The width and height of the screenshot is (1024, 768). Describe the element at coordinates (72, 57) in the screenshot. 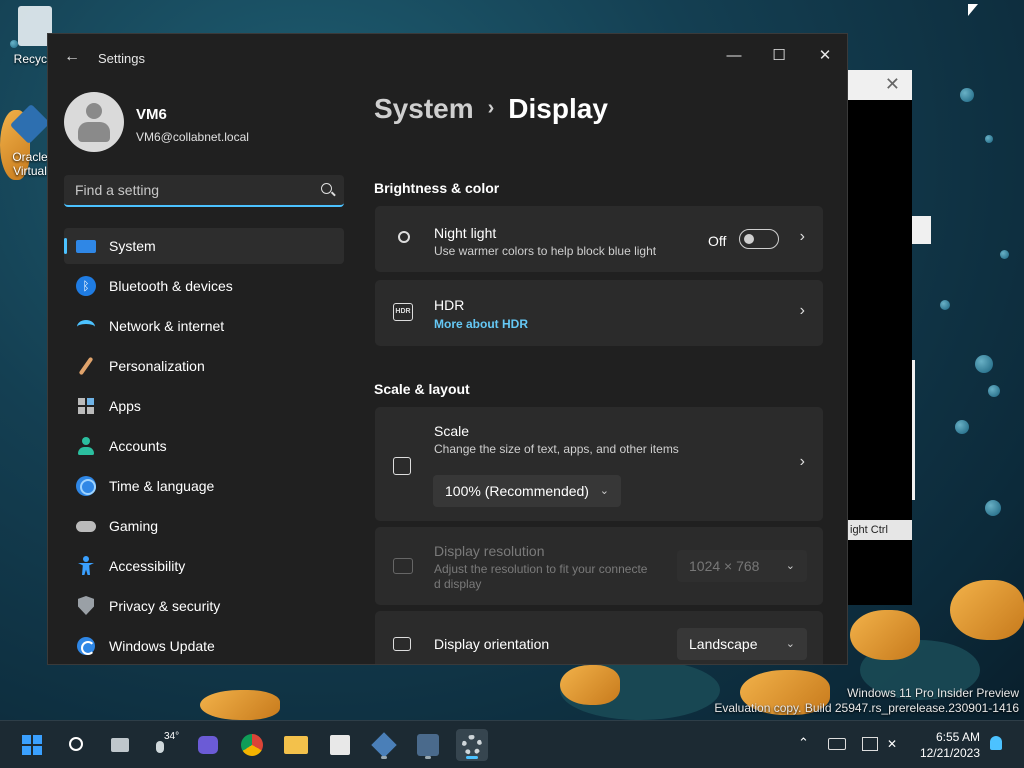

I see `back-arrow-icon: ←` at that location.